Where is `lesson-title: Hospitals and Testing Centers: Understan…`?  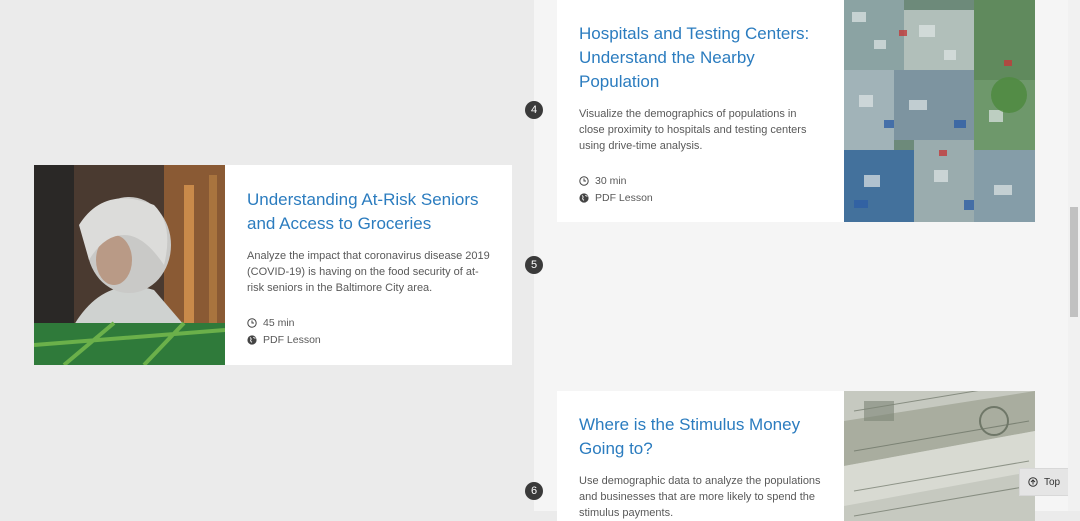 lesson-title: Hospitals and Testing Centers: Understan… is located at coordinates (700, 58).